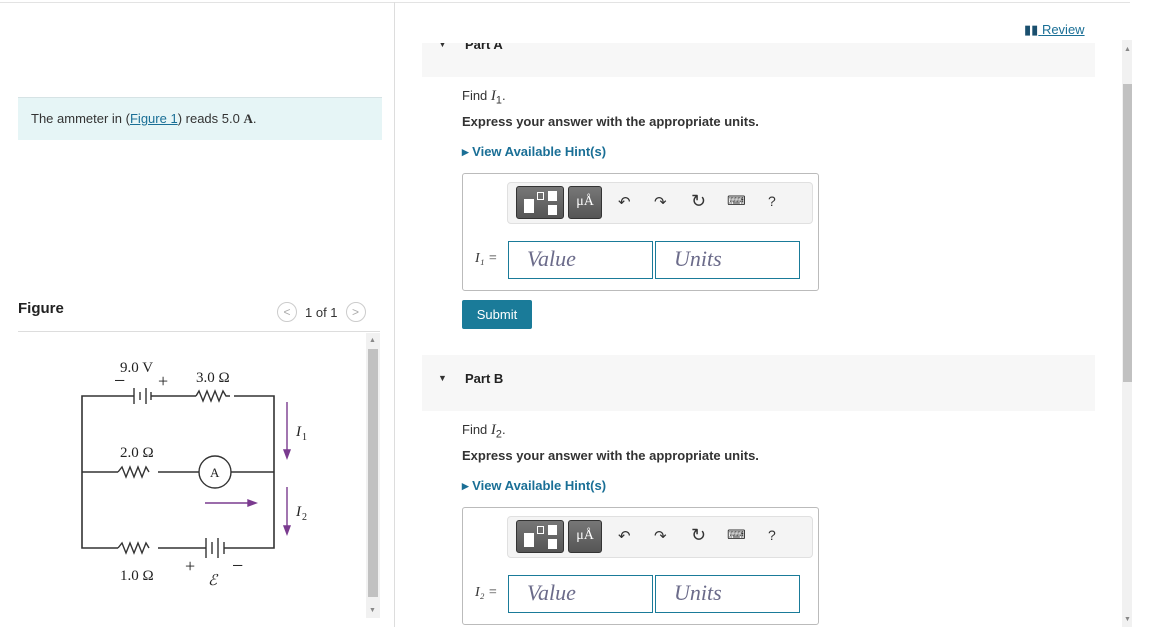  Describe the element at coordinates (1063, 29) in the screenshot. I see `review-label: Review` at that location.